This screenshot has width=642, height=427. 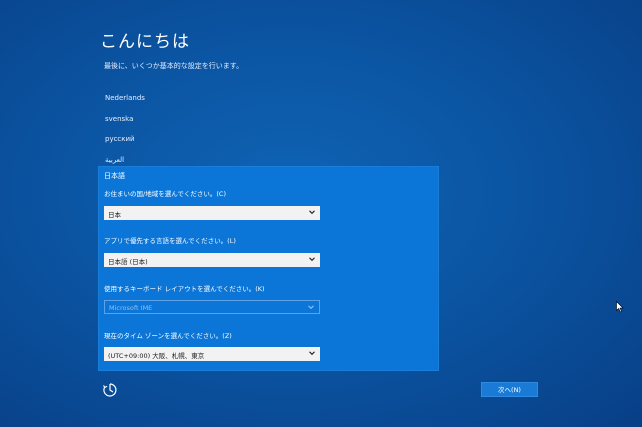 What do you see at coordinates (145, 42) in the screenshot?
I see `page-title: こんにちは` at bounding box center [145, 42].